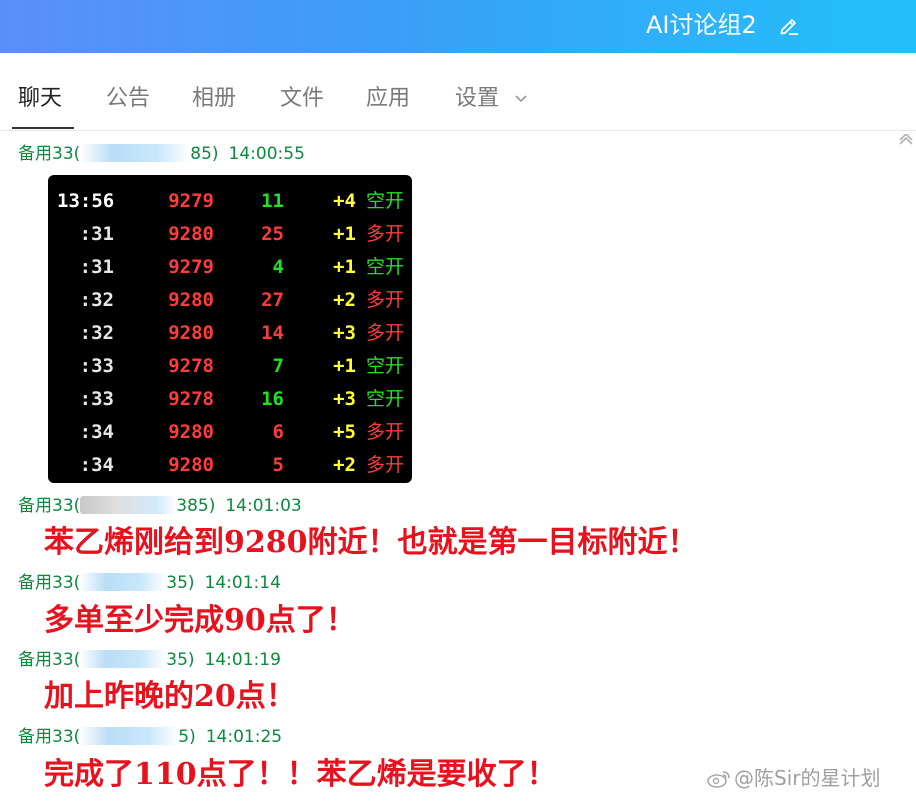 This screenshot has width=916, height=803. I want to click on message-header: 备用33( 35) 14:01:19, so click(149, 660).